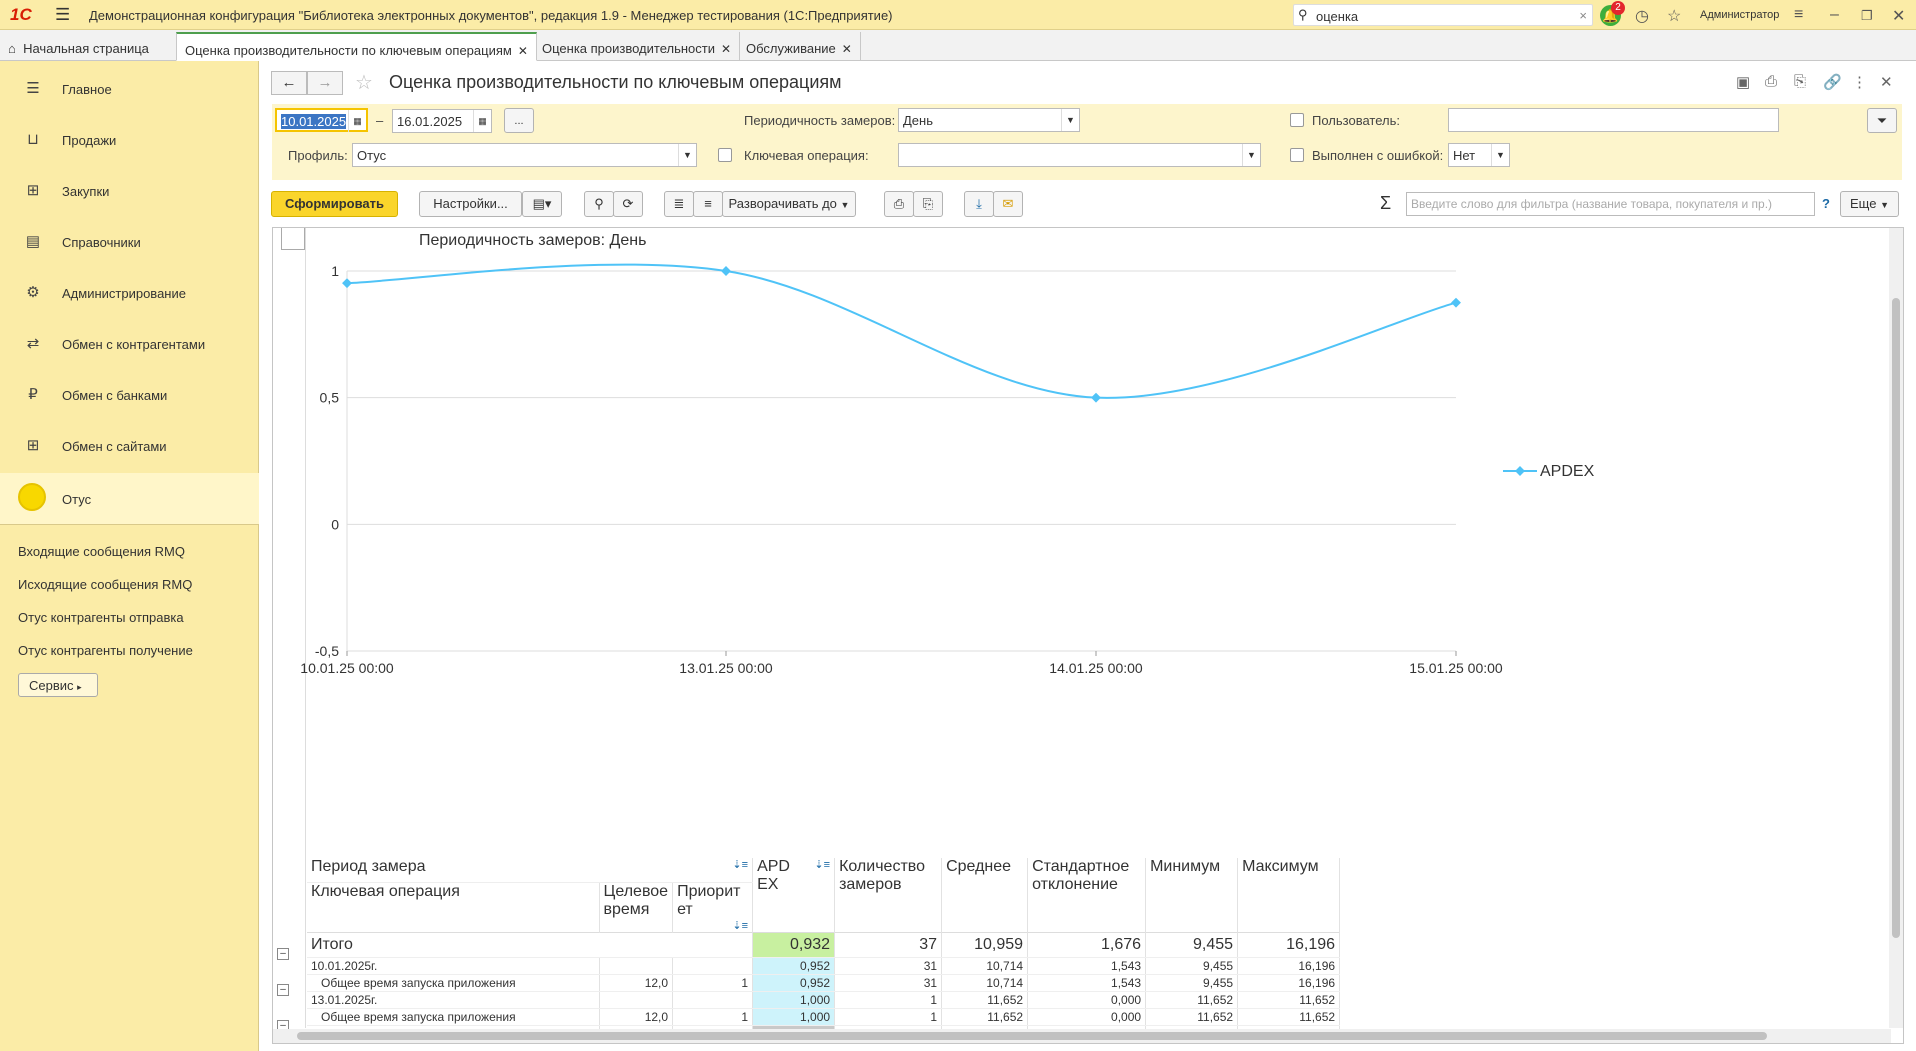  I want to click on favorites-star-icon: ☆, so click(1674, 16).